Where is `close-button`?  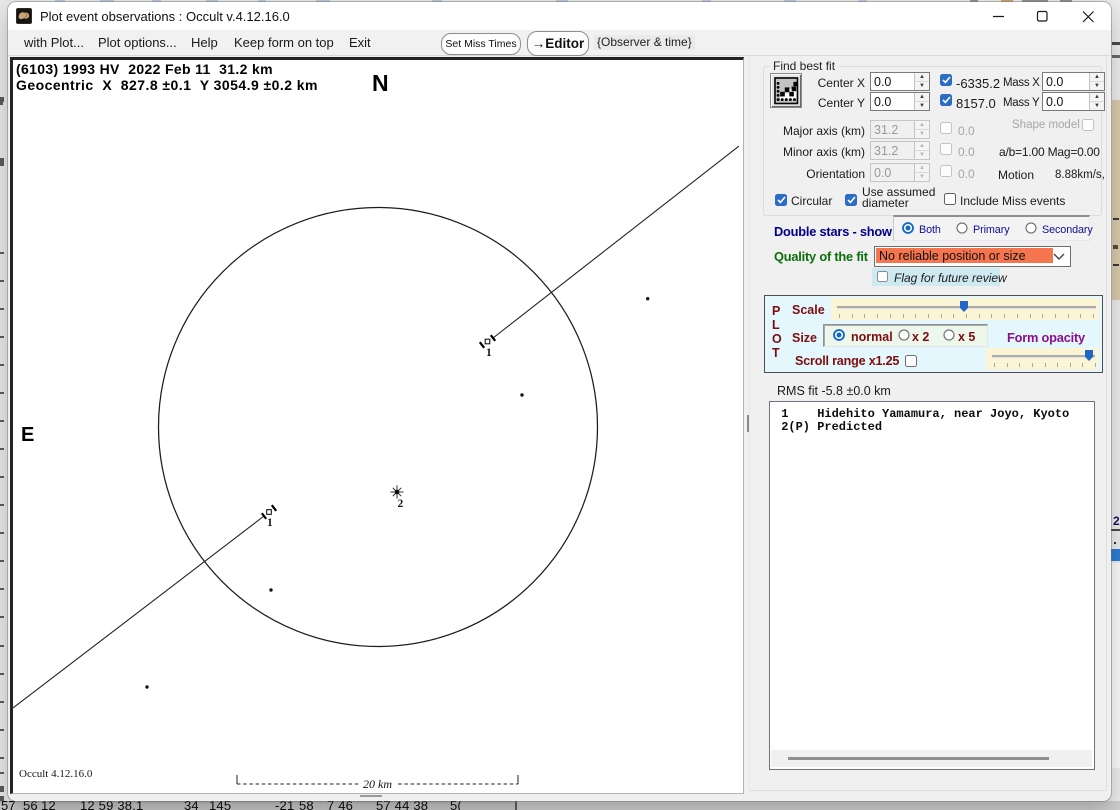 close-button is located at coordinates (1088, 16).